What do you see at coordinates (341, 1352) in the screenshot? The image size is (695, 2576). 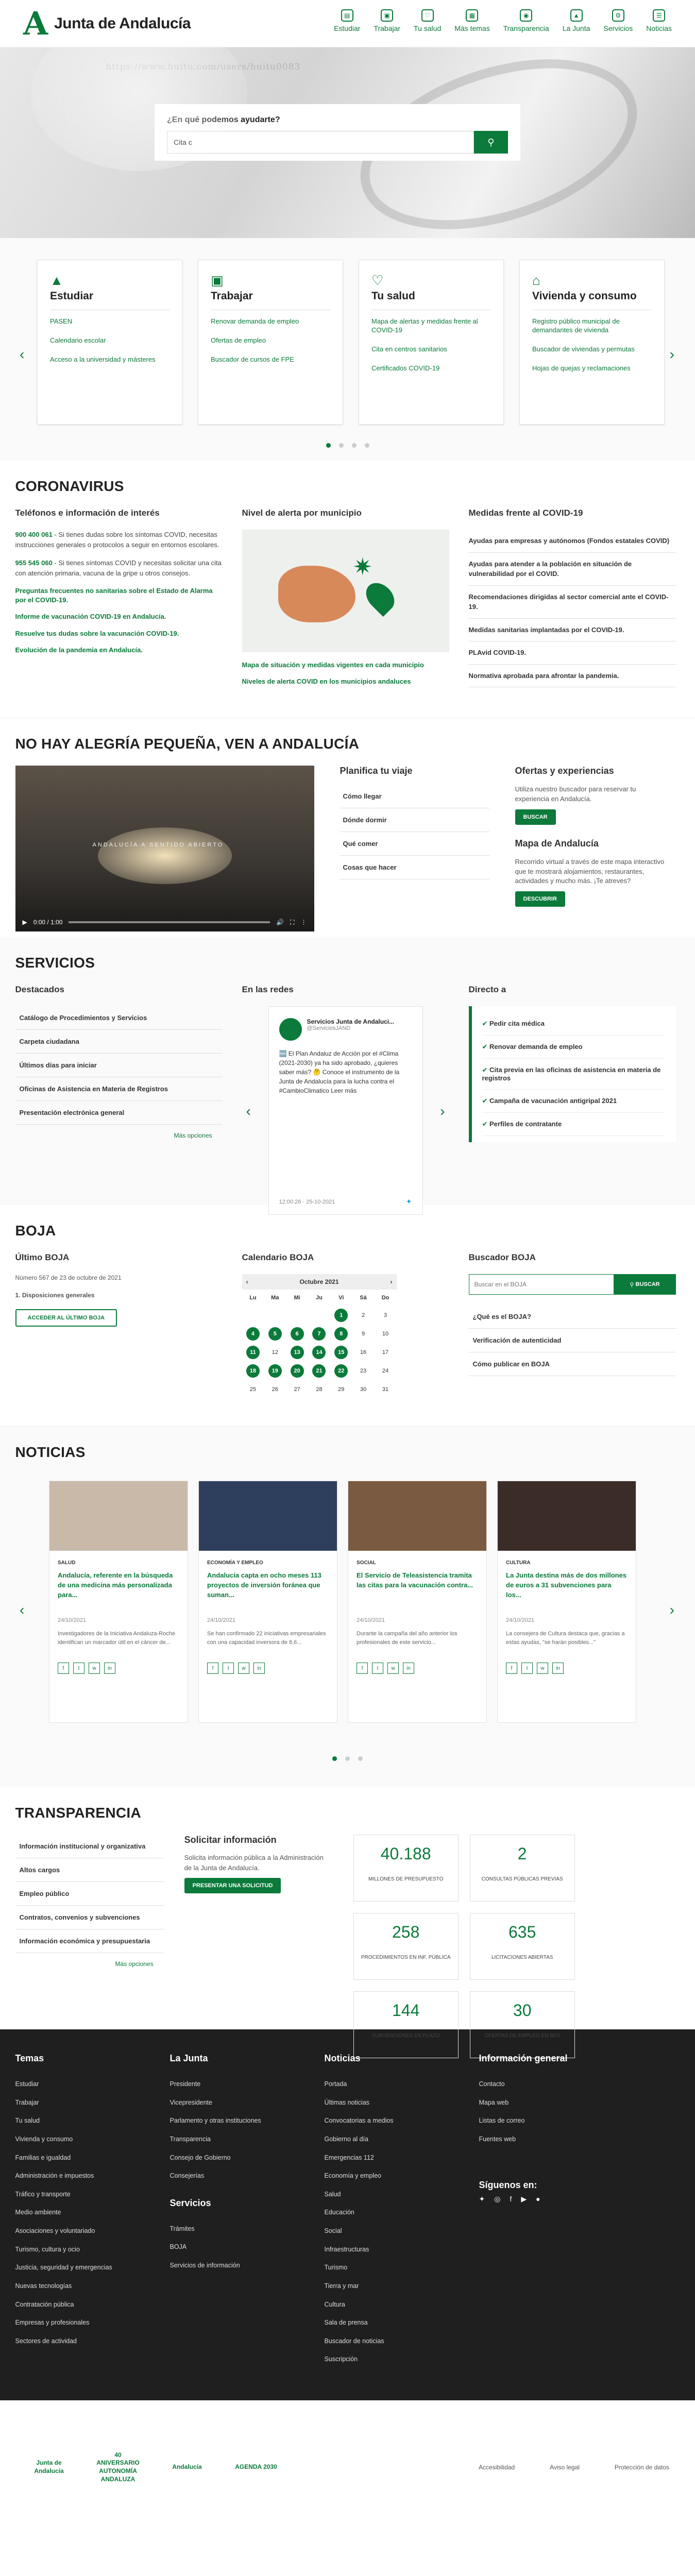 I see `calendar-day: 15` at bounding box center [341, 1352].